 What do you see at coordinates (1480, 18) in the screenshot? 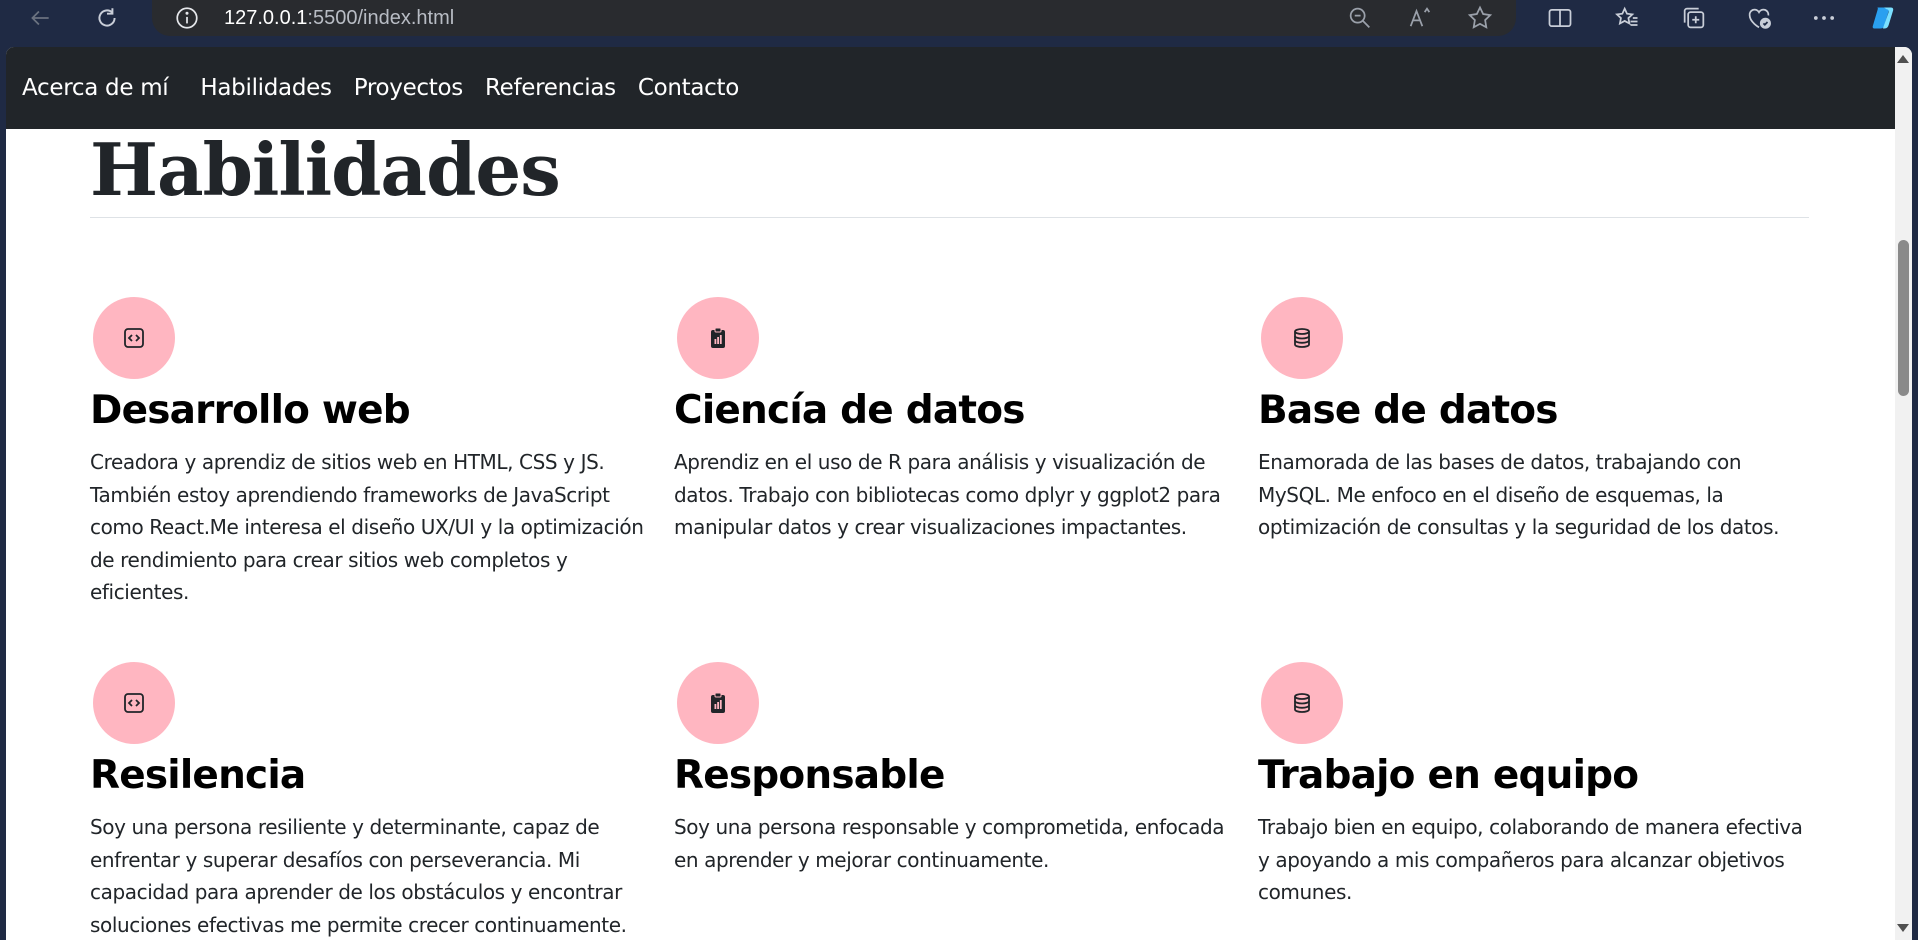
I see `favorite-star-icon` at bounding box center [1480, 18].